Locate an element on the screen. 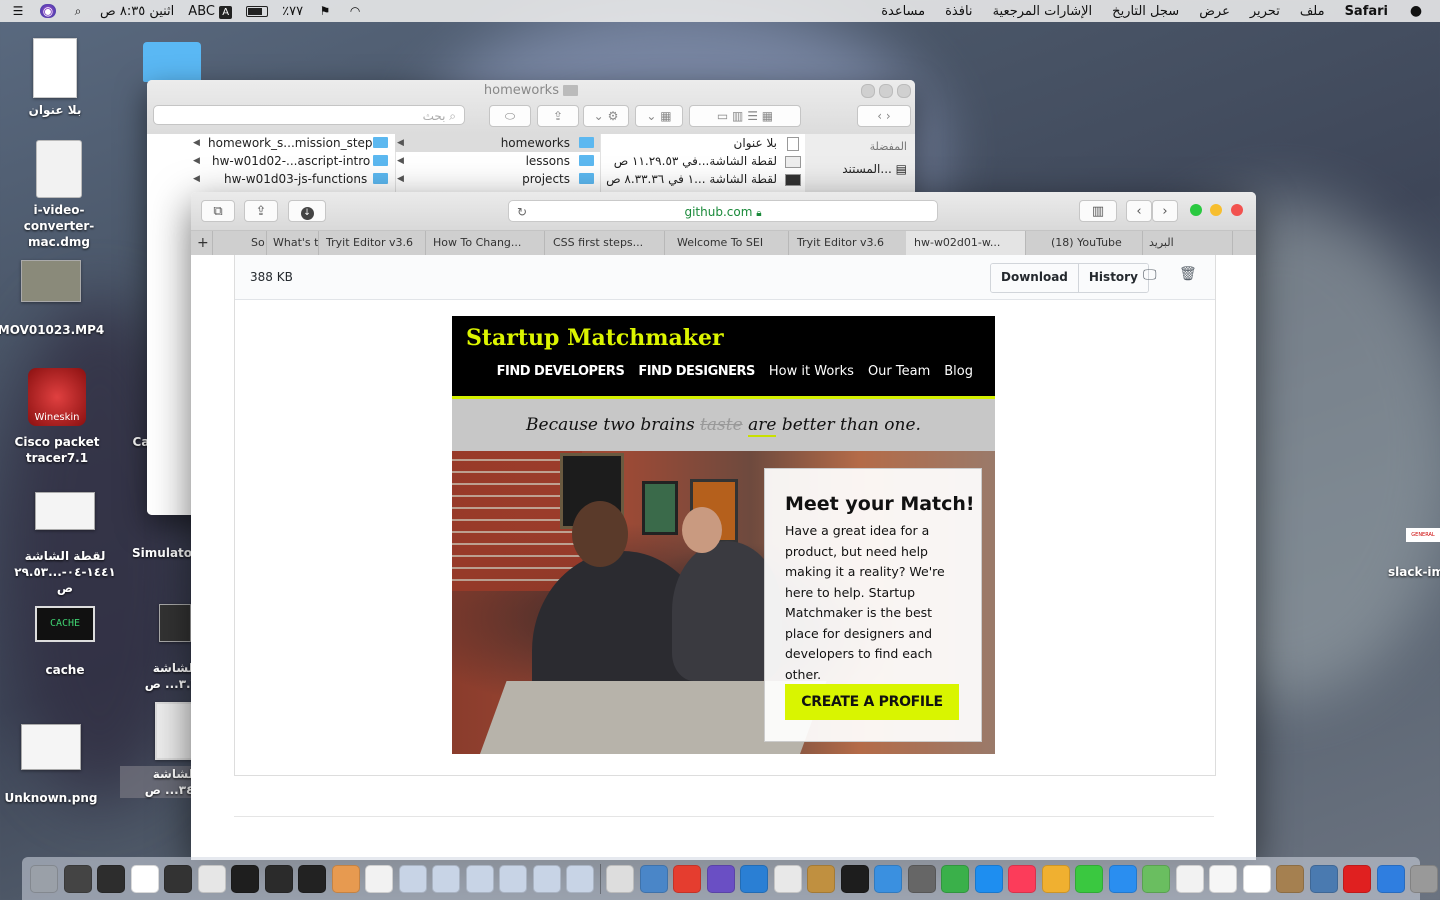 Image resolution: width=1440 pixels, height=900 pixels. window-zoom-button is located at coordinates (904, 91).